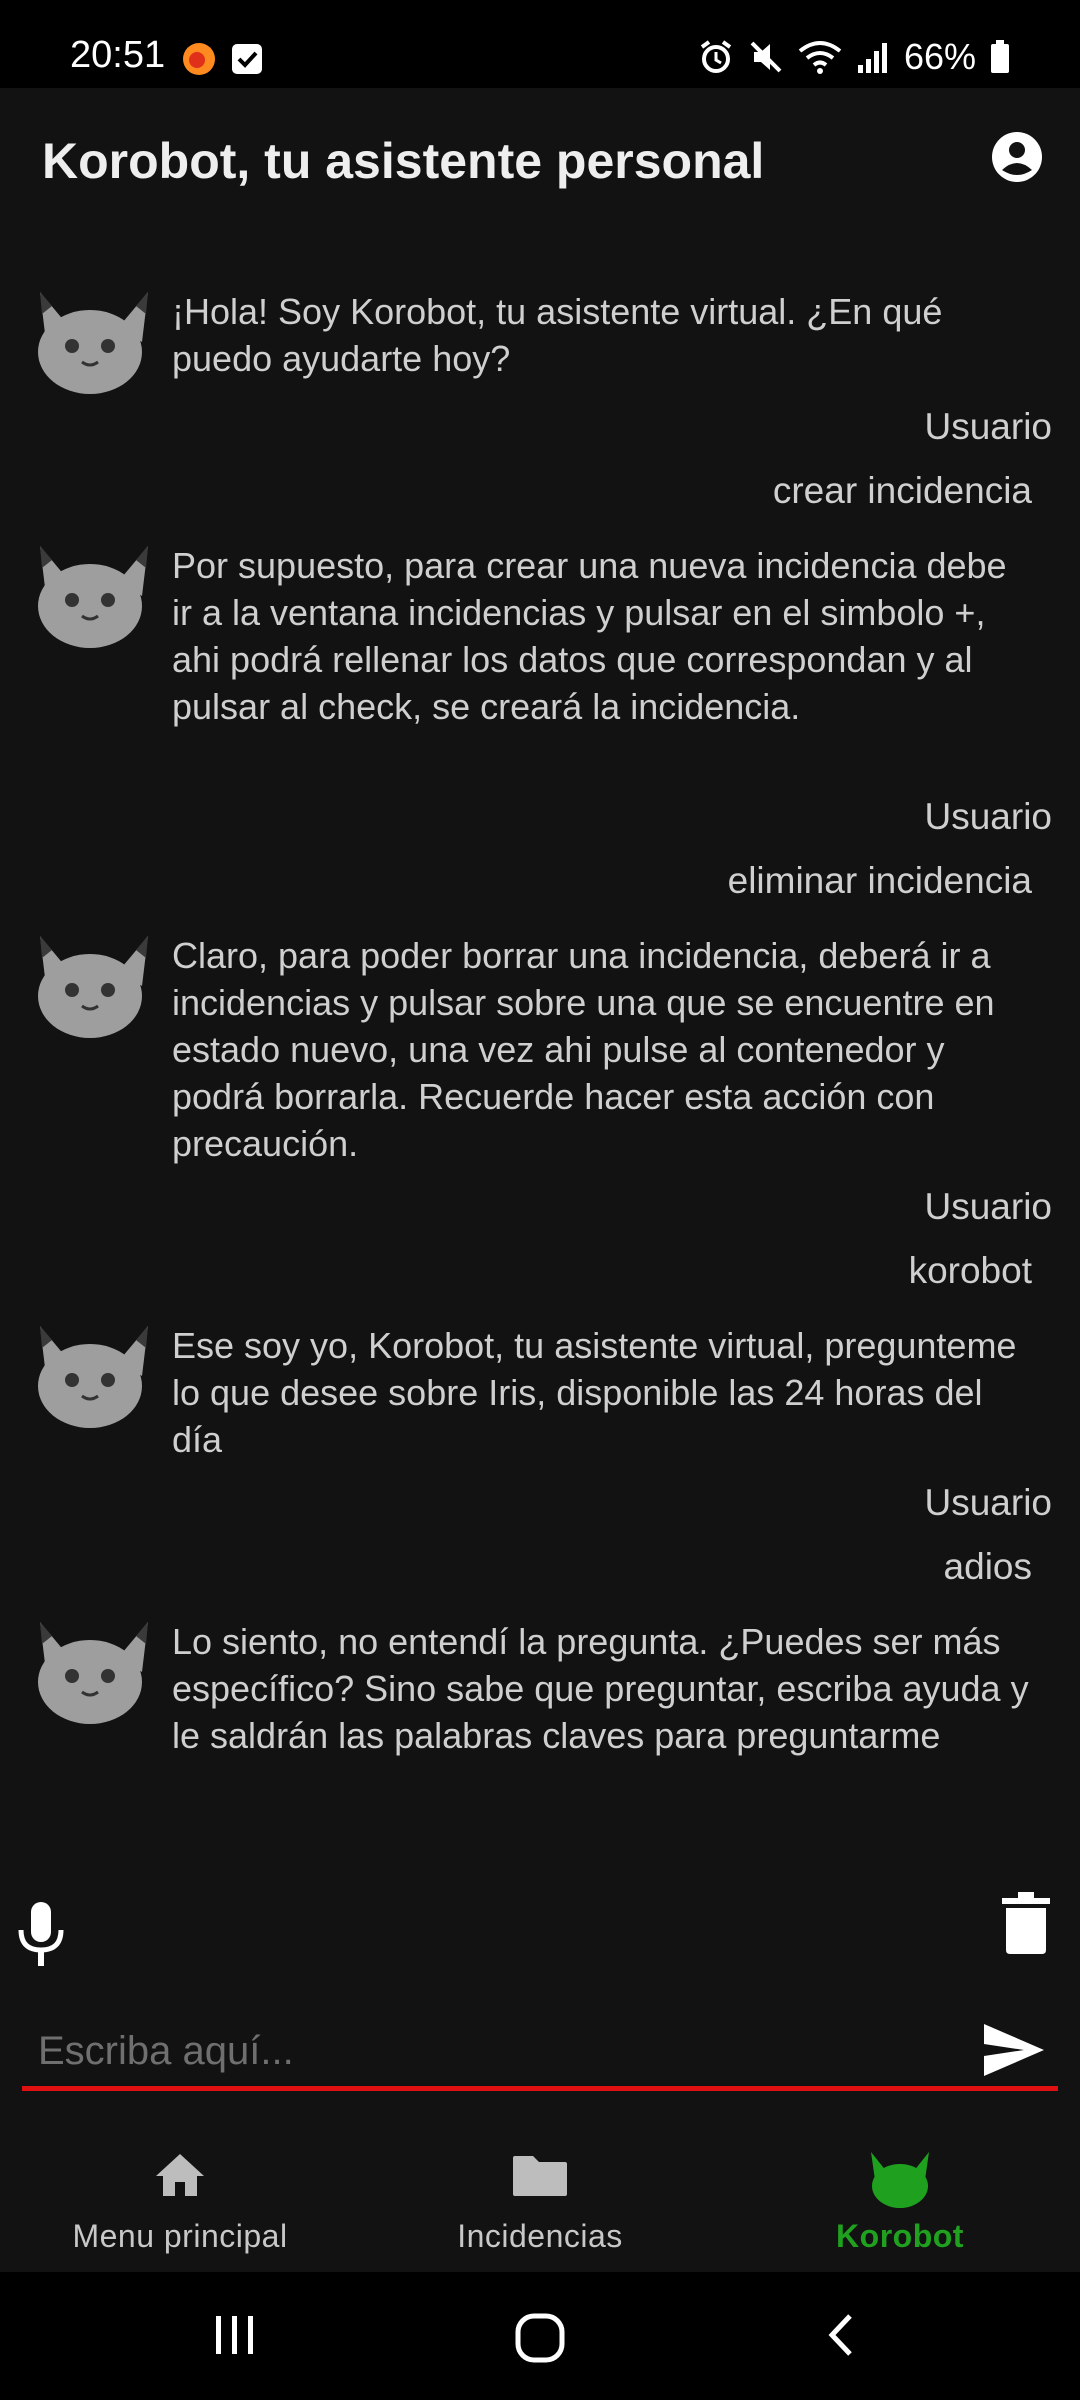 This screenshot has width=1080, height=2400. What do you see at coordinates (180, 2200) in the screenshot?
I see `nav-item-menu-principal: Menu principal` at bounding box center [180, 2200].